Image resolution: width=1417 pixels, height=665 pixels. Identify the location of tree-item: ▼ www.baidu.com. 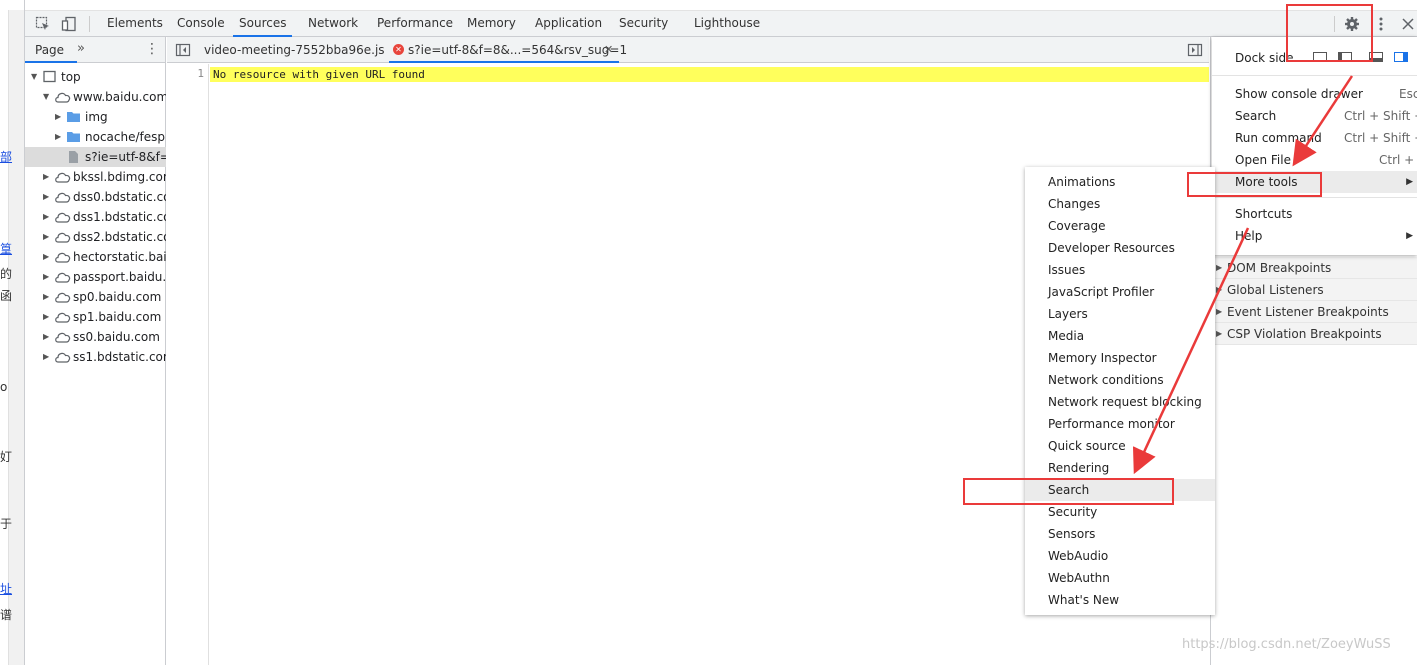
(95, 97).